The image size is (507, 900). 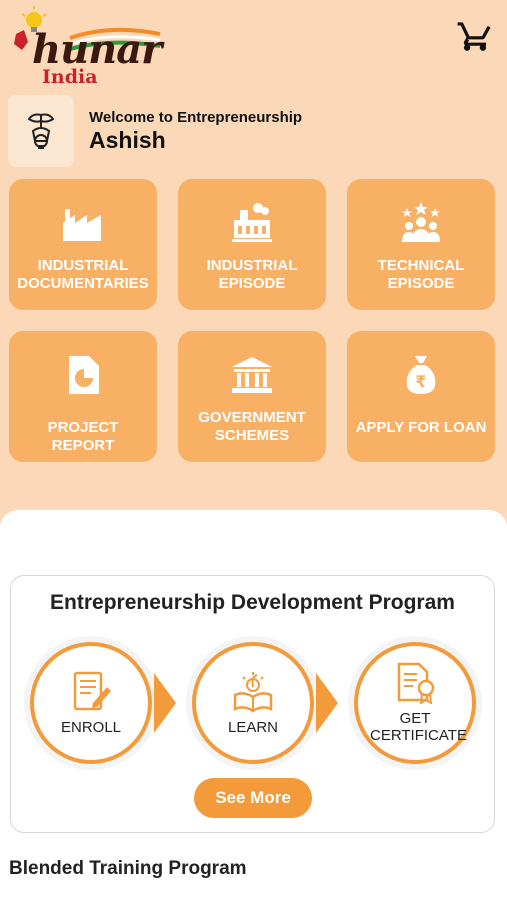 I want to click on tile-project-report: PROJECT REPORT, so click(x=83, y=396).